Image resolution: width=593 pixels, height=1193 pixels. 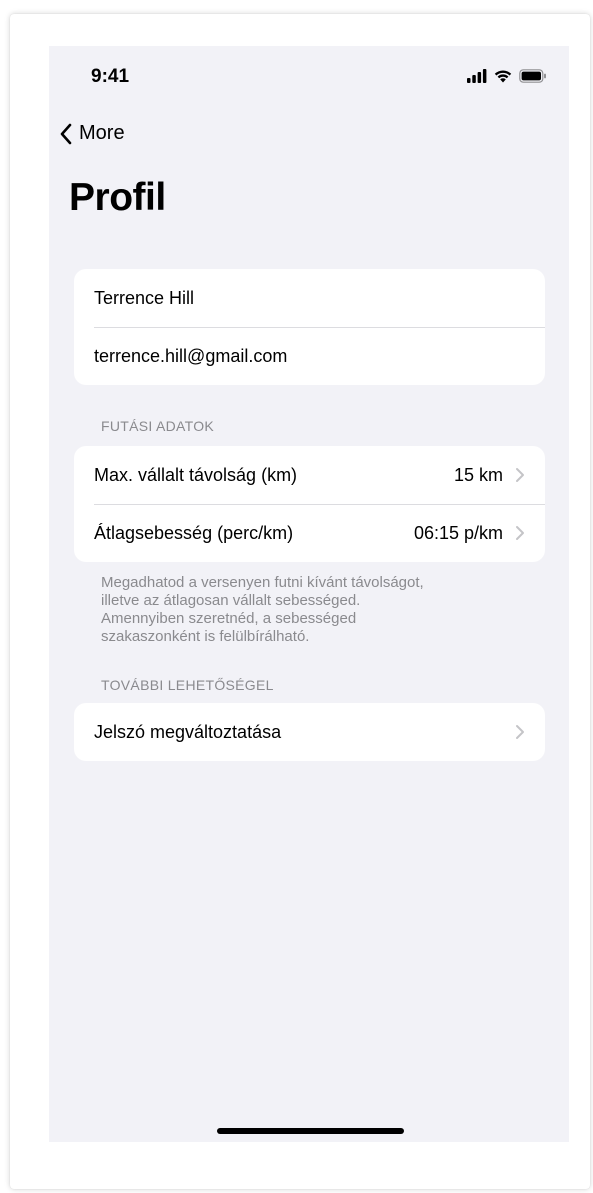 What do you see at coordinates (310, 1131) in the screenshot?
I see `home-indicator` at bounding box center [310, 1131].